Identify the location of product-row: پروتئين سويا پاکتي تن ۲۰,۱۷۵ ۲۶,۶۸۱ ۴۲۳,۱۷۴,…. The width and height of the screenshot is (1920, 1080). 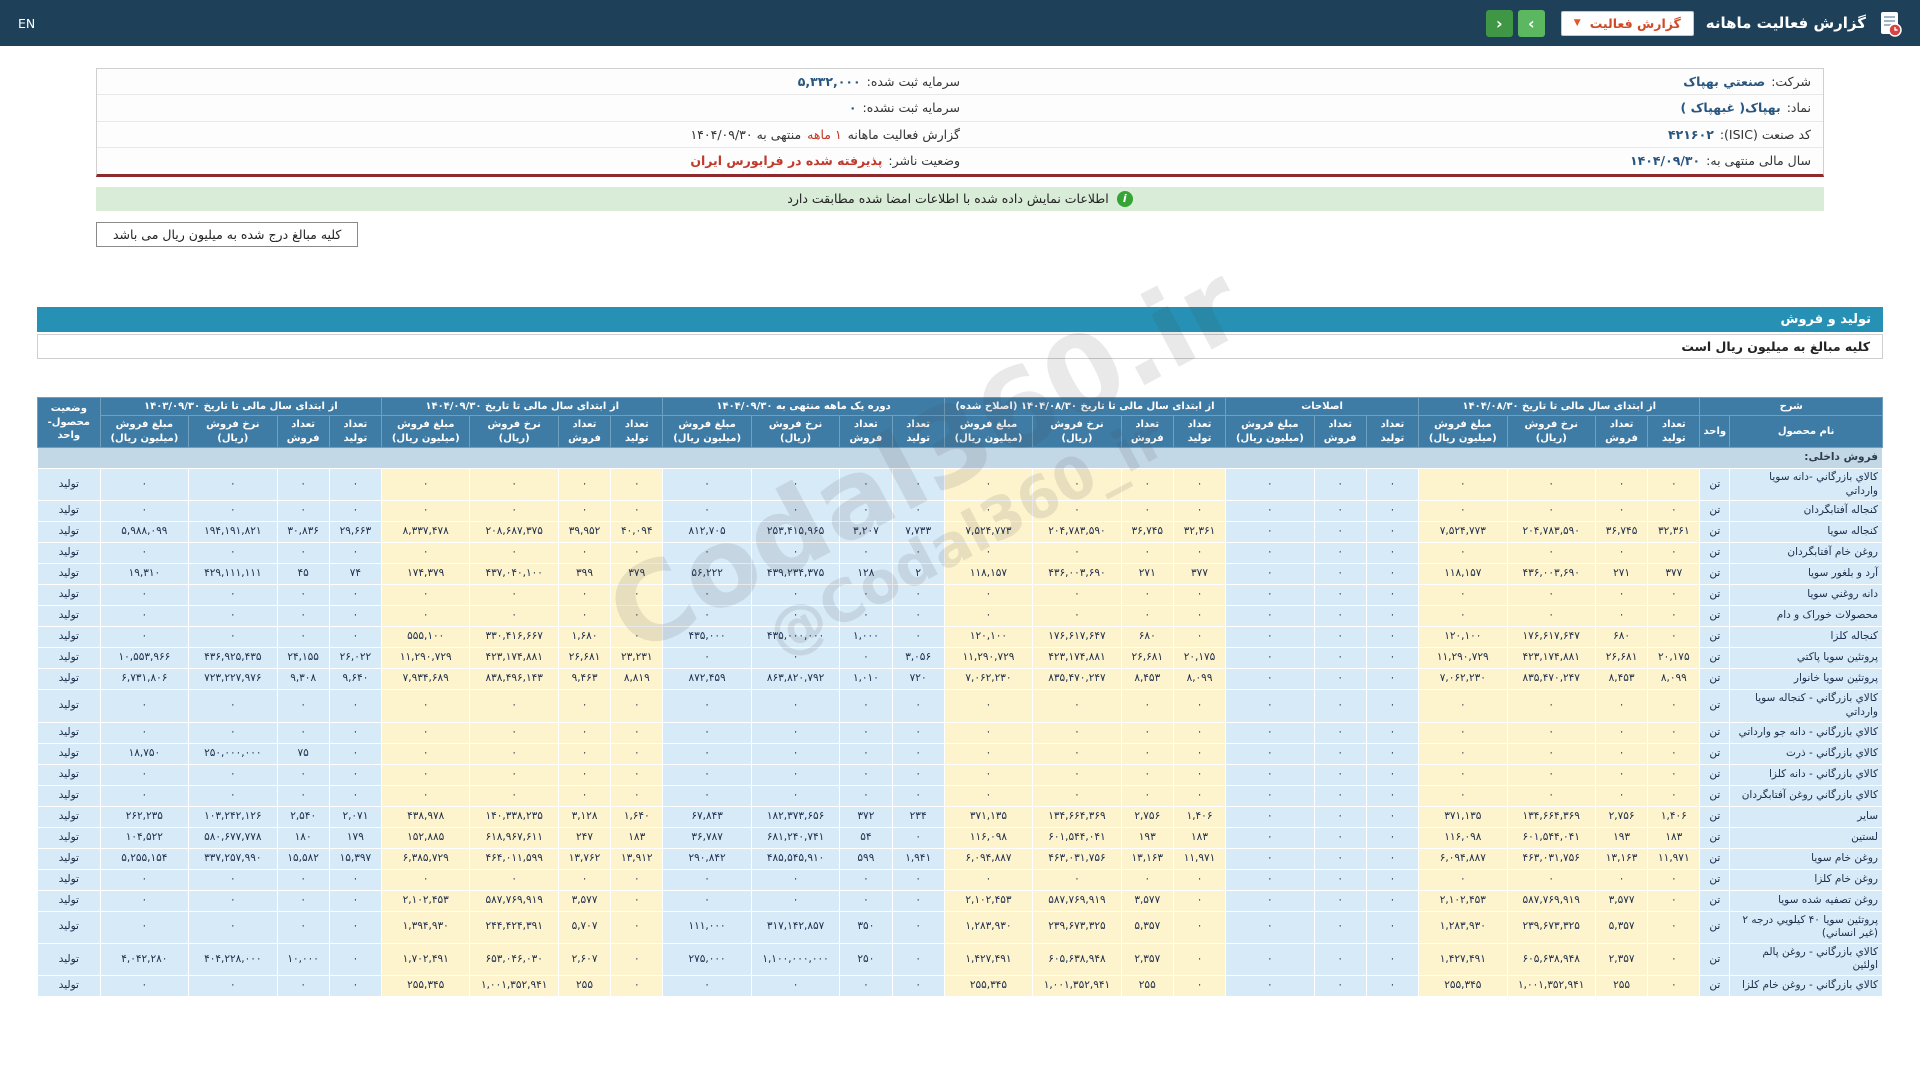
(960, 658).